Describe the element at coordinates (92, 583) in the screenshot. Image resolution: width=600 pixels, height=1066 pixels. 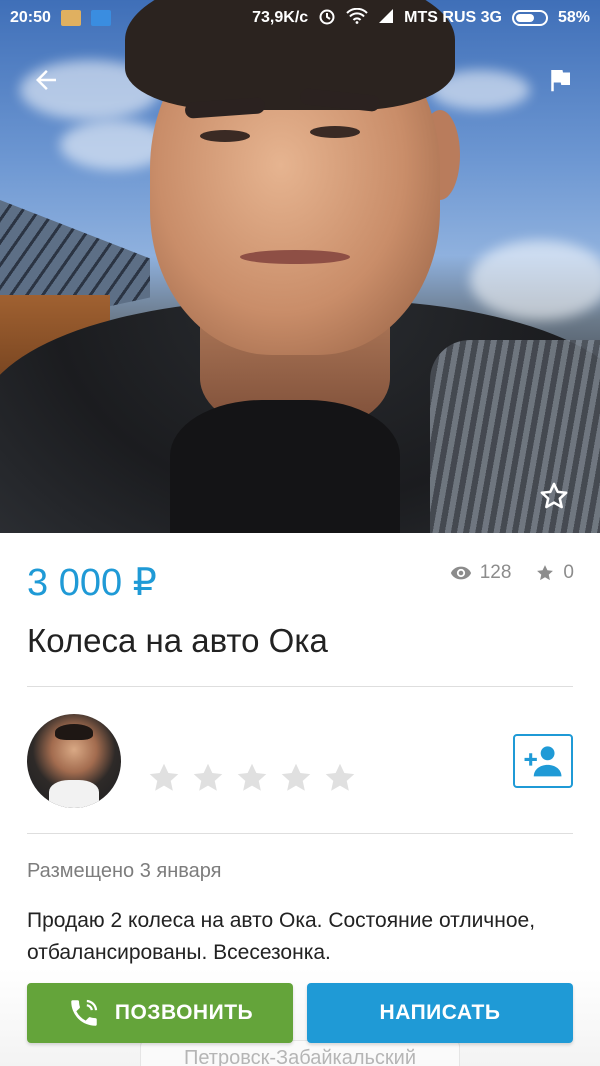
I see `listing-price: 3 000 ₽` at that location.